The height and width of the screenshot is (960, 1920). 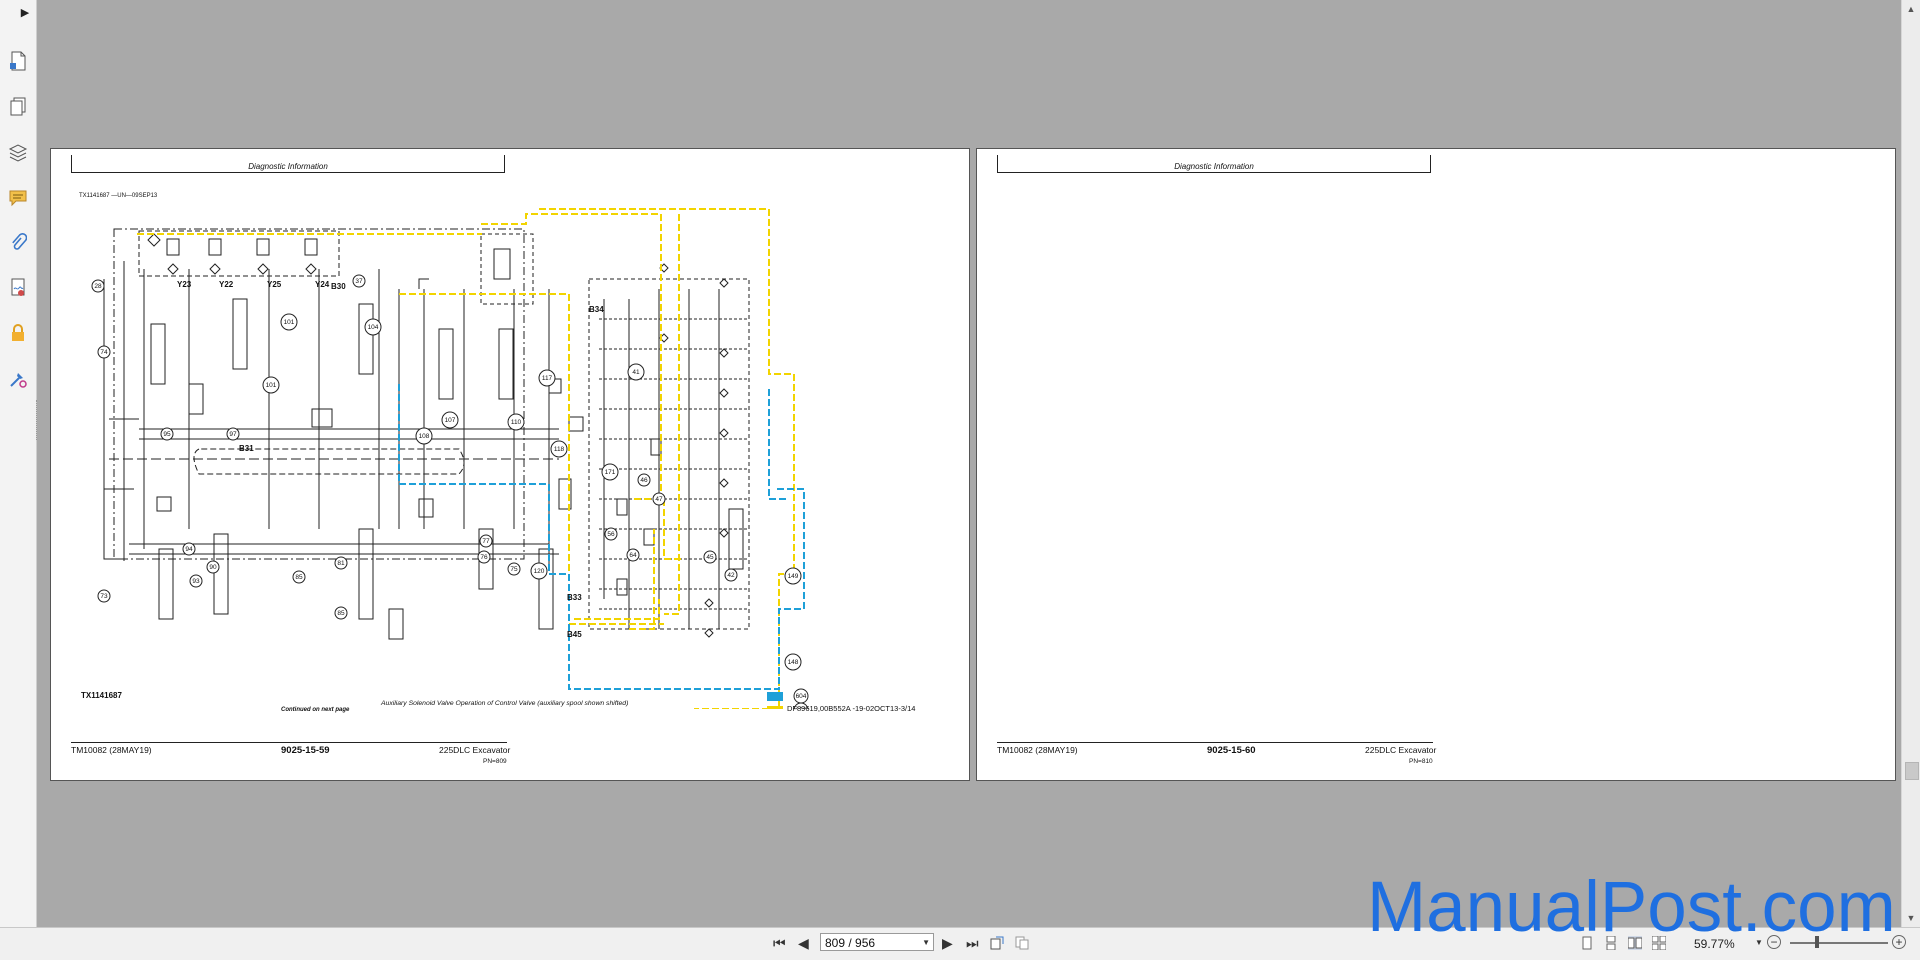 What do you see at coordinates (611, 534) in the screenshot?
I see `callout: 56` at bounding box center [611, 534].